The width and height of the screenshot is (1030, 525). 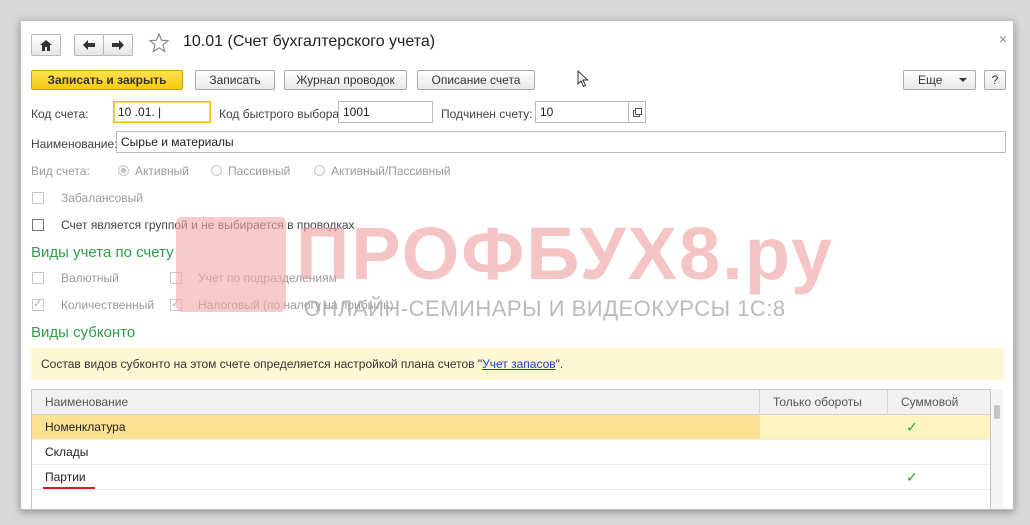 I want to click on radio-active-passive-label: Активный/Пассивный, so click(x=391, y=171).